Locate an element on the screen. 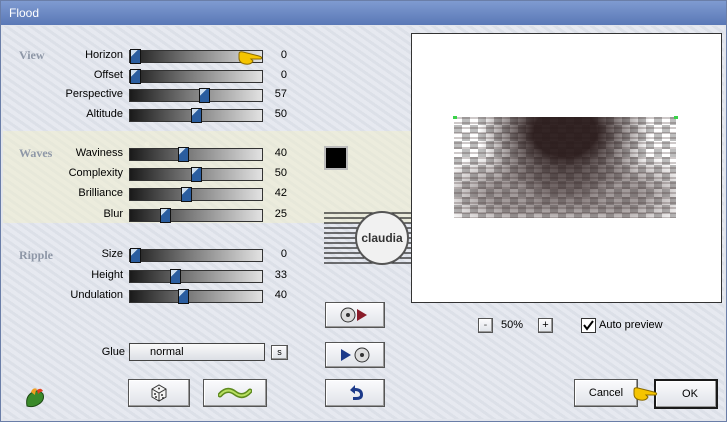 Image resolution: width=727 pixels, height=422 pixels. param-label: Offset is located at coordinates (108, 75).